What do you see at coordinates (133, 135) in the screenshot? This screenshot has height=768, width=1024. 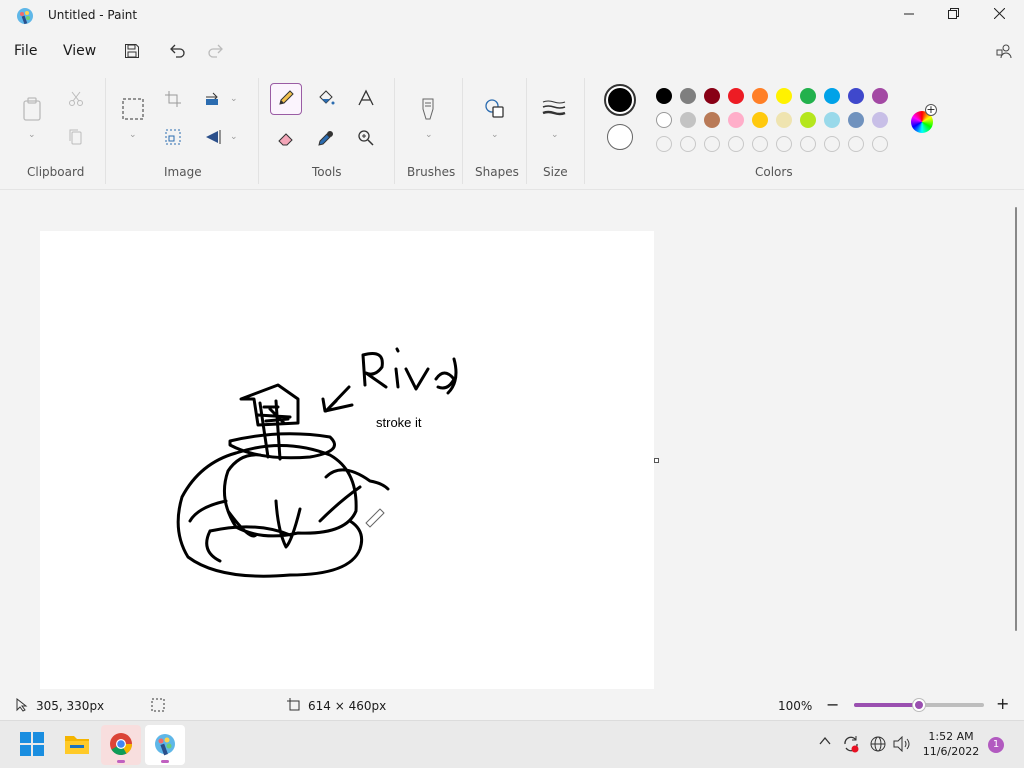 I see `select-dropdown-icon: ⌄` at bounding box center [133, 135].